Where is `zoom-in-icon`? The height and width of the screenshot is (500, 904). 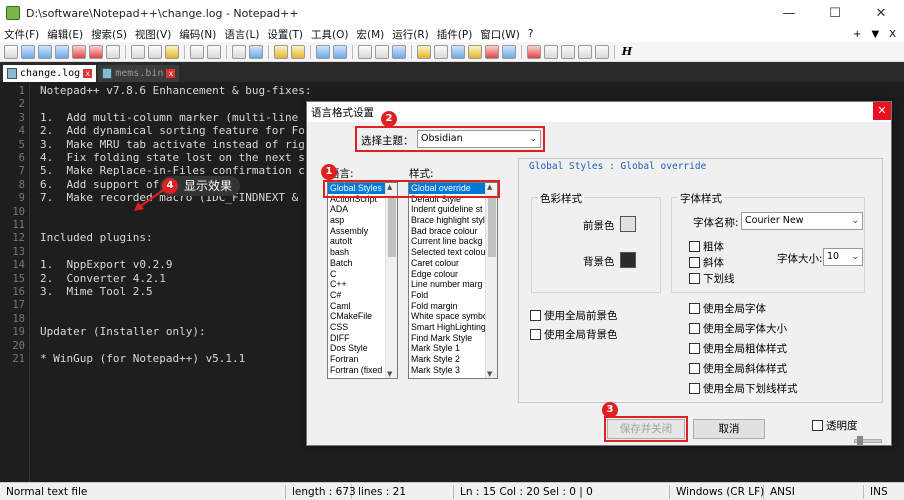 zoom-in-icon is located at coordinates (281, 52).